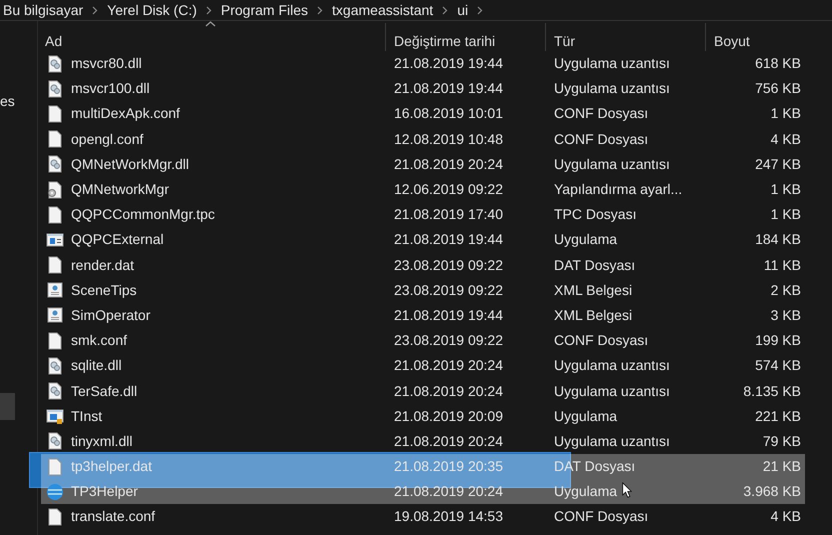 The image size is (832, 535). Describe the element at coordinates (781, 466) in the screenshot. I see `file-size: 21 KB` at that location.